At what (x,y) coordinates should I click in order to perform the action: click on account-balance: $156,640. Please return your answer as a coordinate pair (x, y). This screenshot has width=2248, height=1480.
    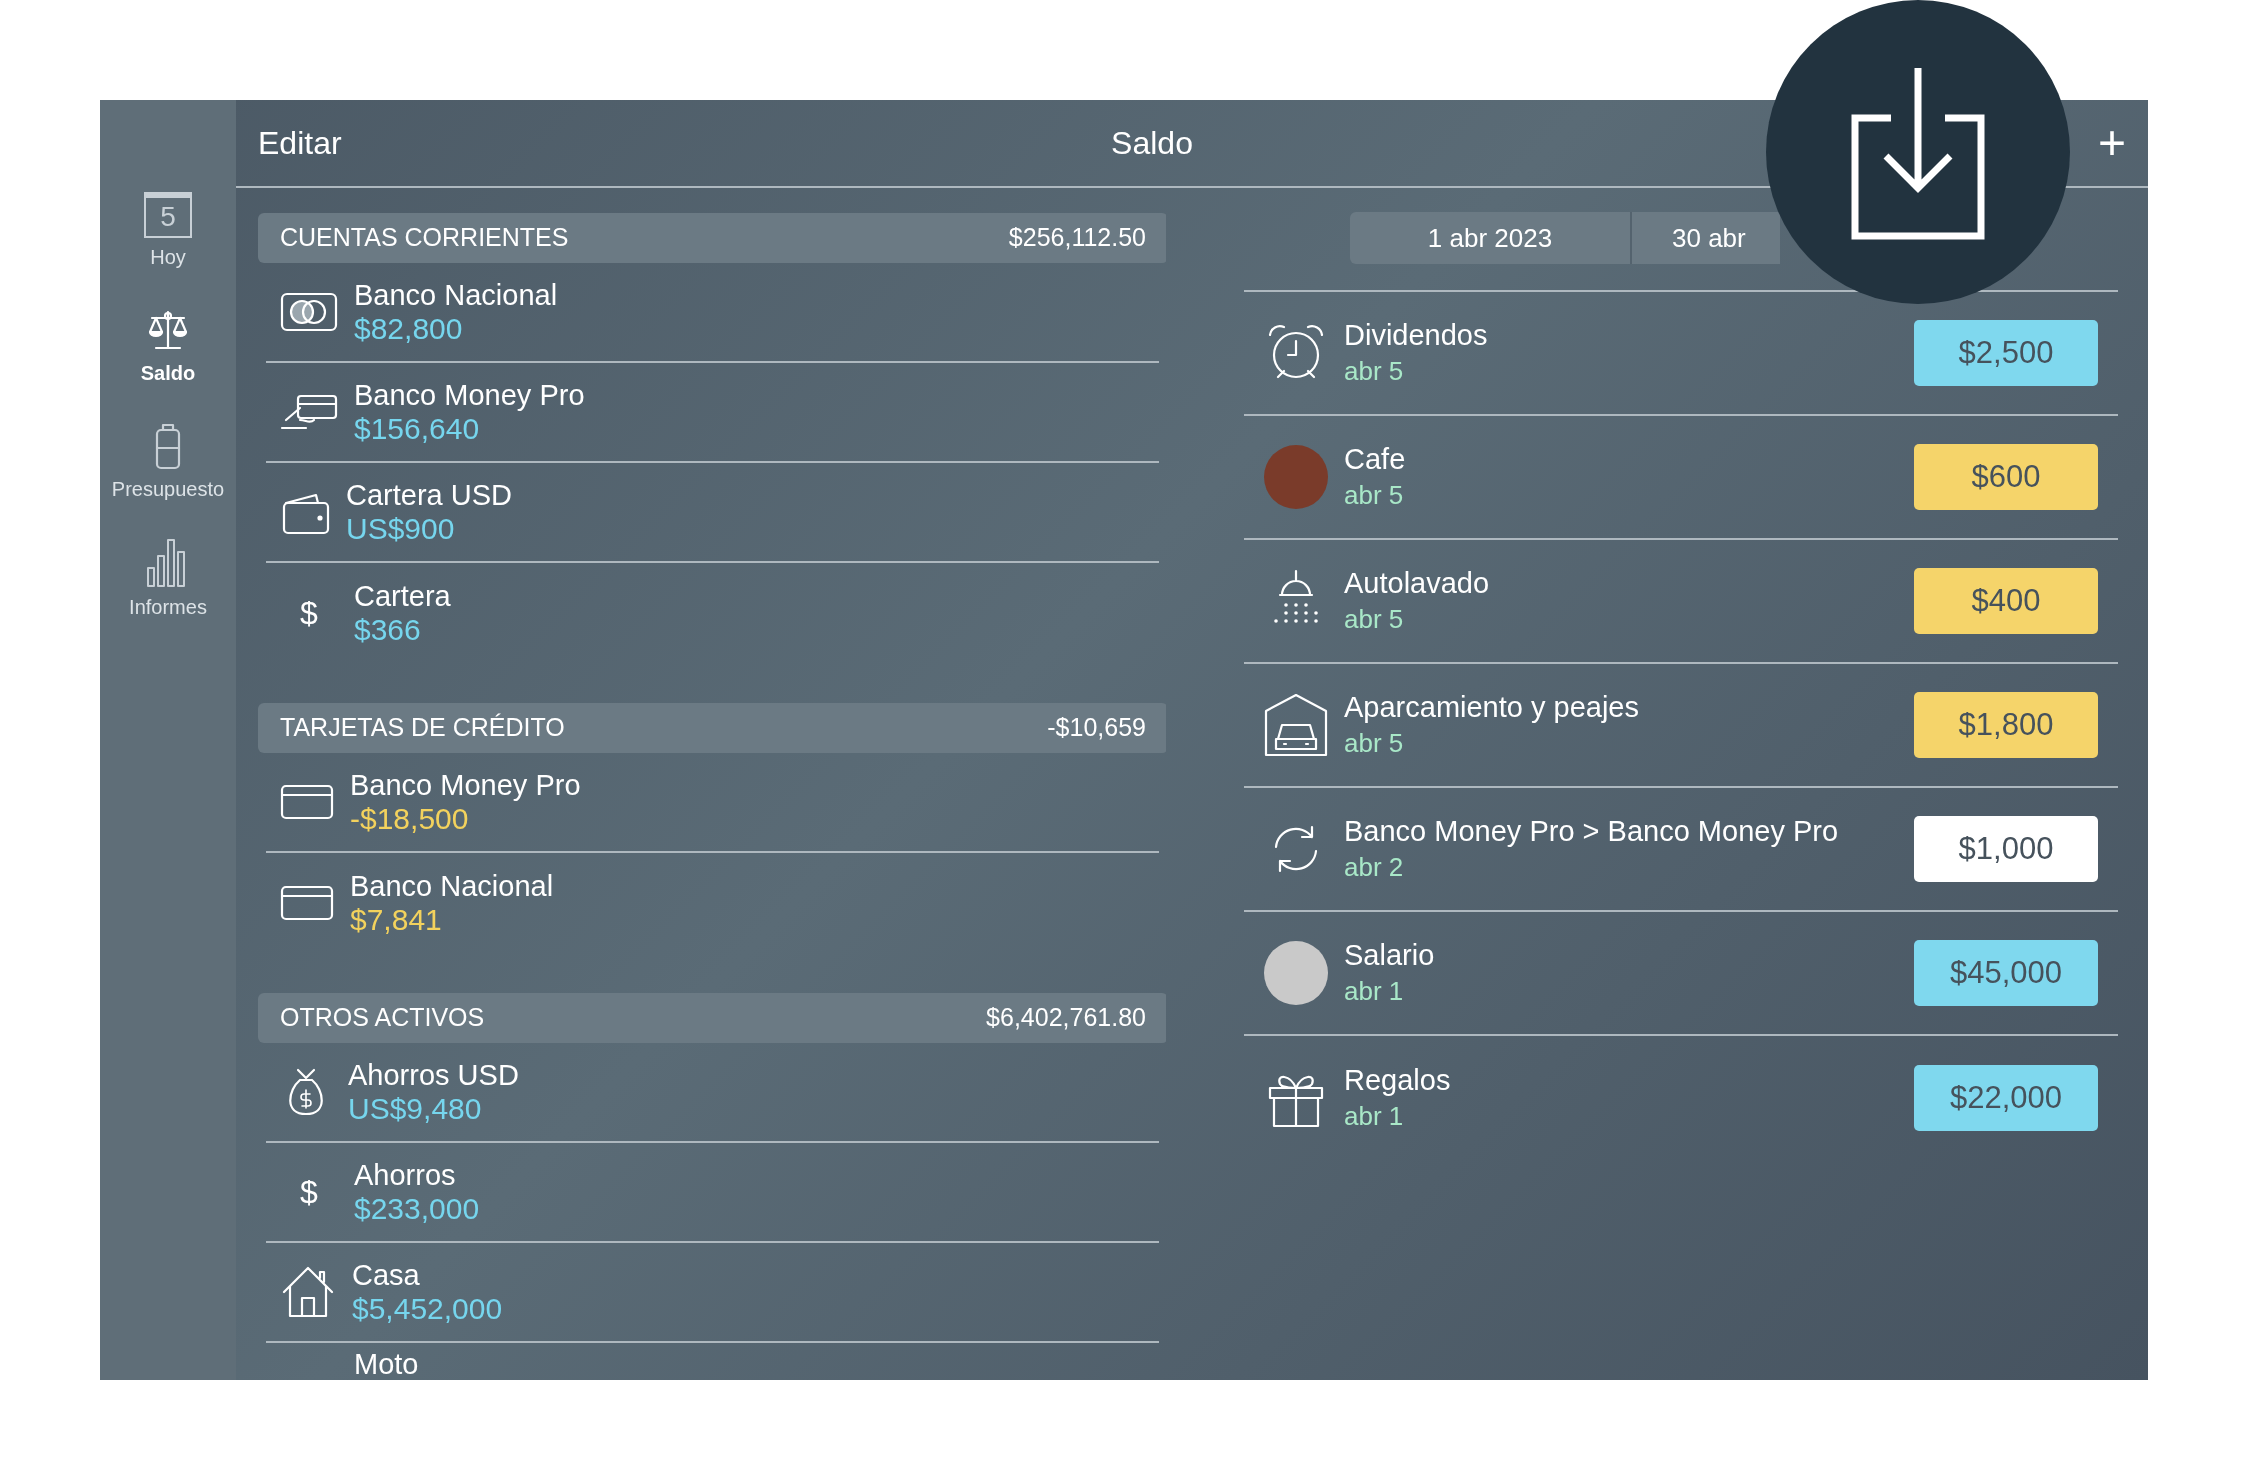
    Looking at the image, I should click on (417, 429).